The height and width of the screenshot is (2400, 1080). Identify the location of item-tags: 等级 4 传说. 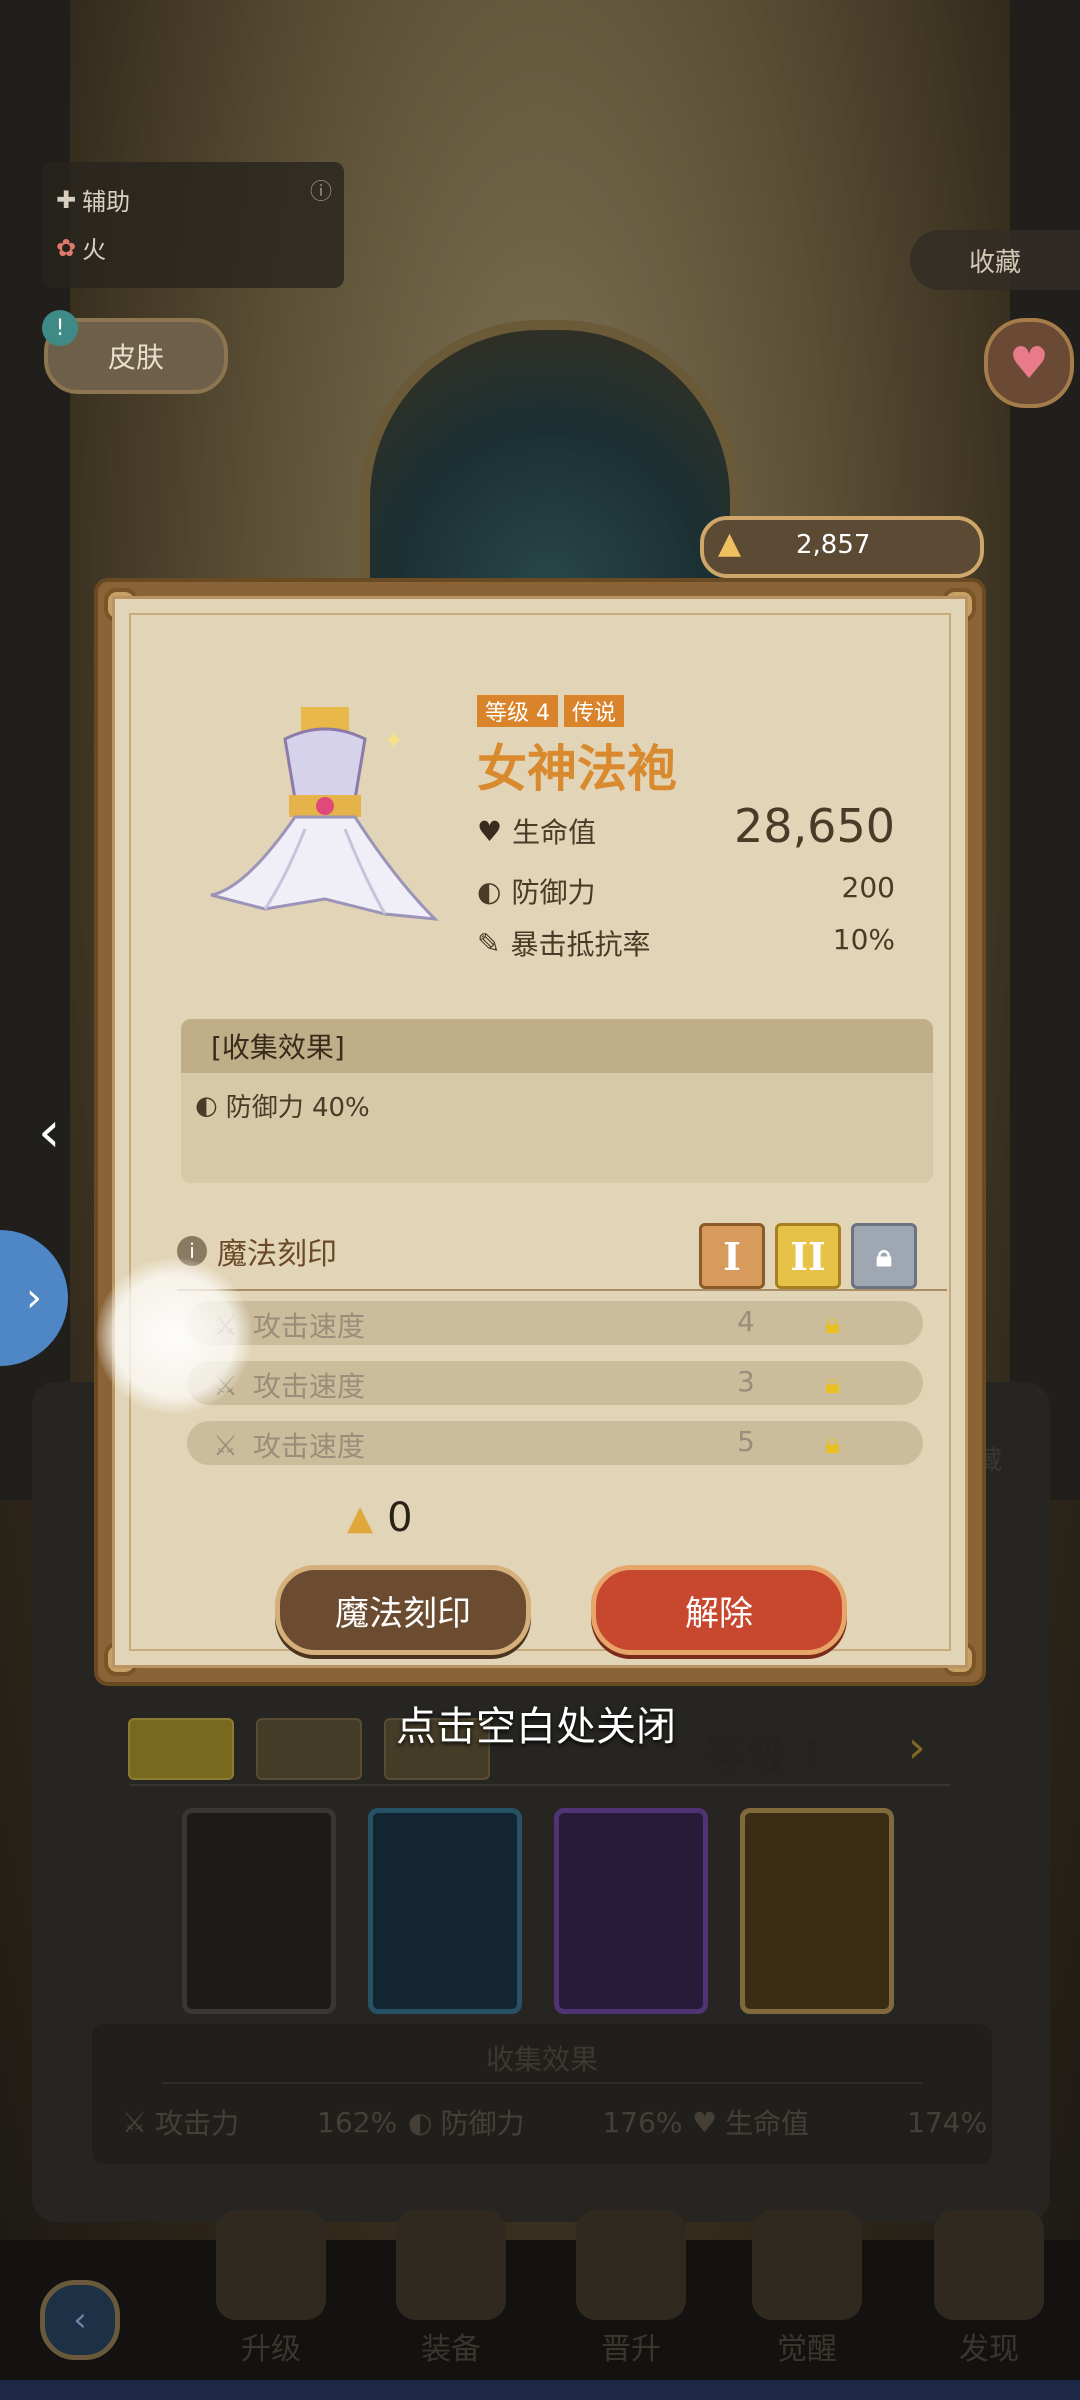
(551, 711).